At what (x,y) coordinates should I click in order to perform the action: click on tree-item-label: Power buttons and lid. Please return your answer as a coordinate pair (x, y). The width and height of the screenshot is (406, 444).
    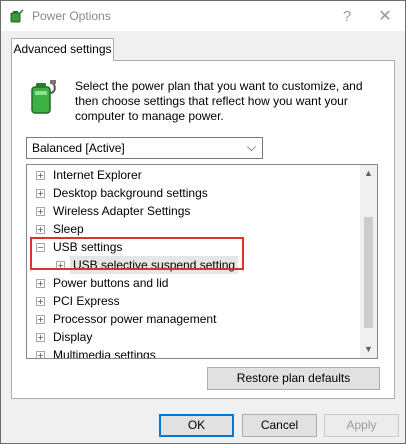
    Looking at the image, I should click on (111, 283).